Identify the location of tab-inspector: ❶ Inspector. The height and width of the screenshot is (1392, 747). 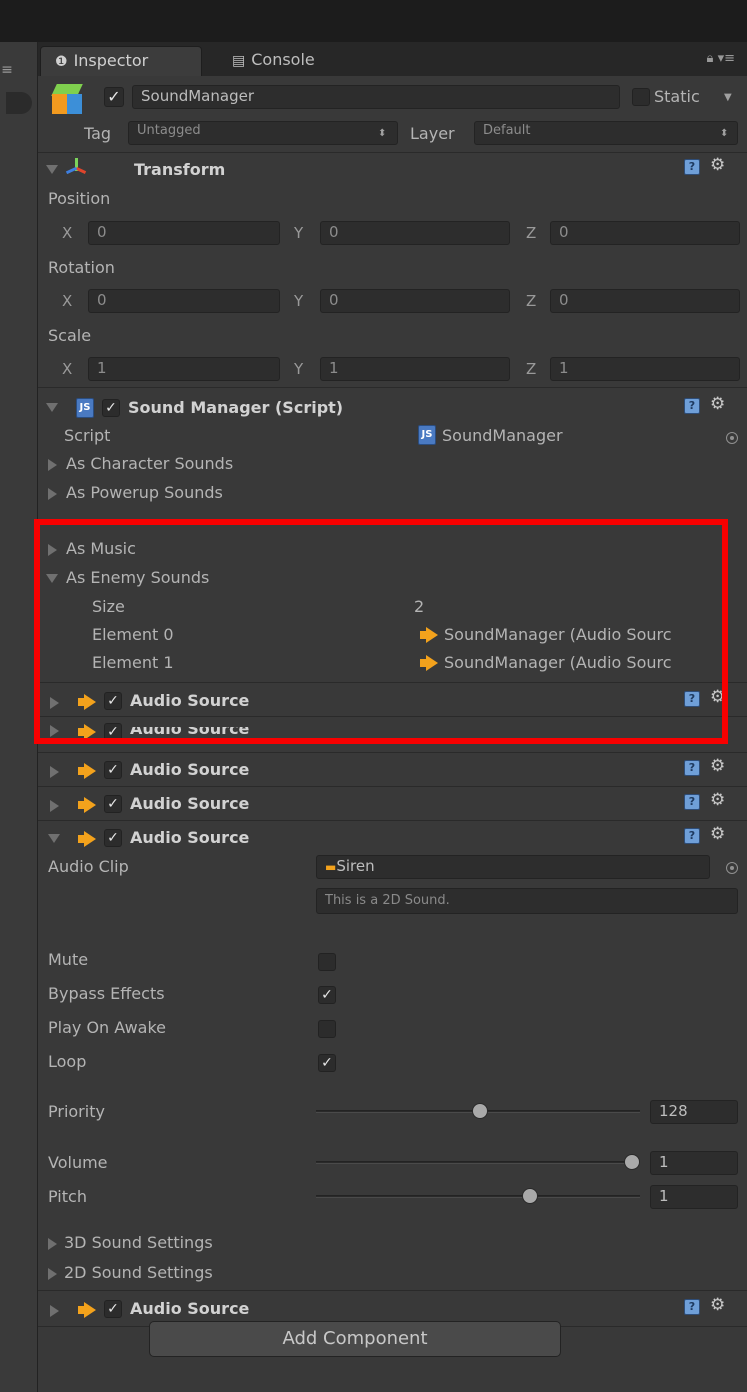
(121, 61).